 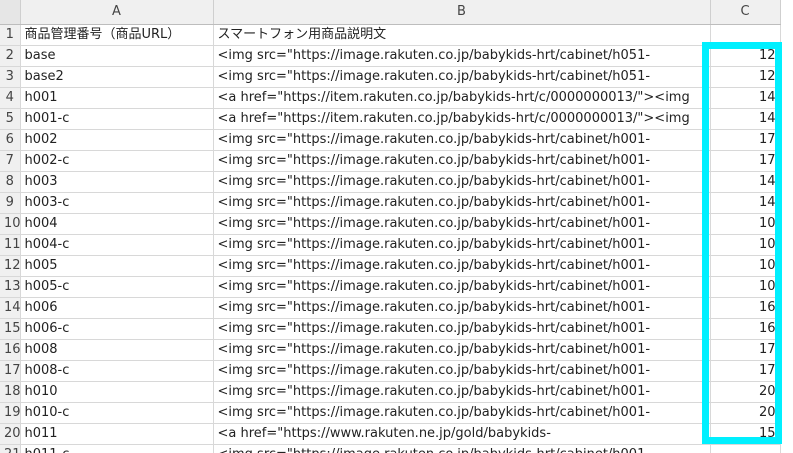 I want to click on select-all-corner, so click(x=10, y=12).